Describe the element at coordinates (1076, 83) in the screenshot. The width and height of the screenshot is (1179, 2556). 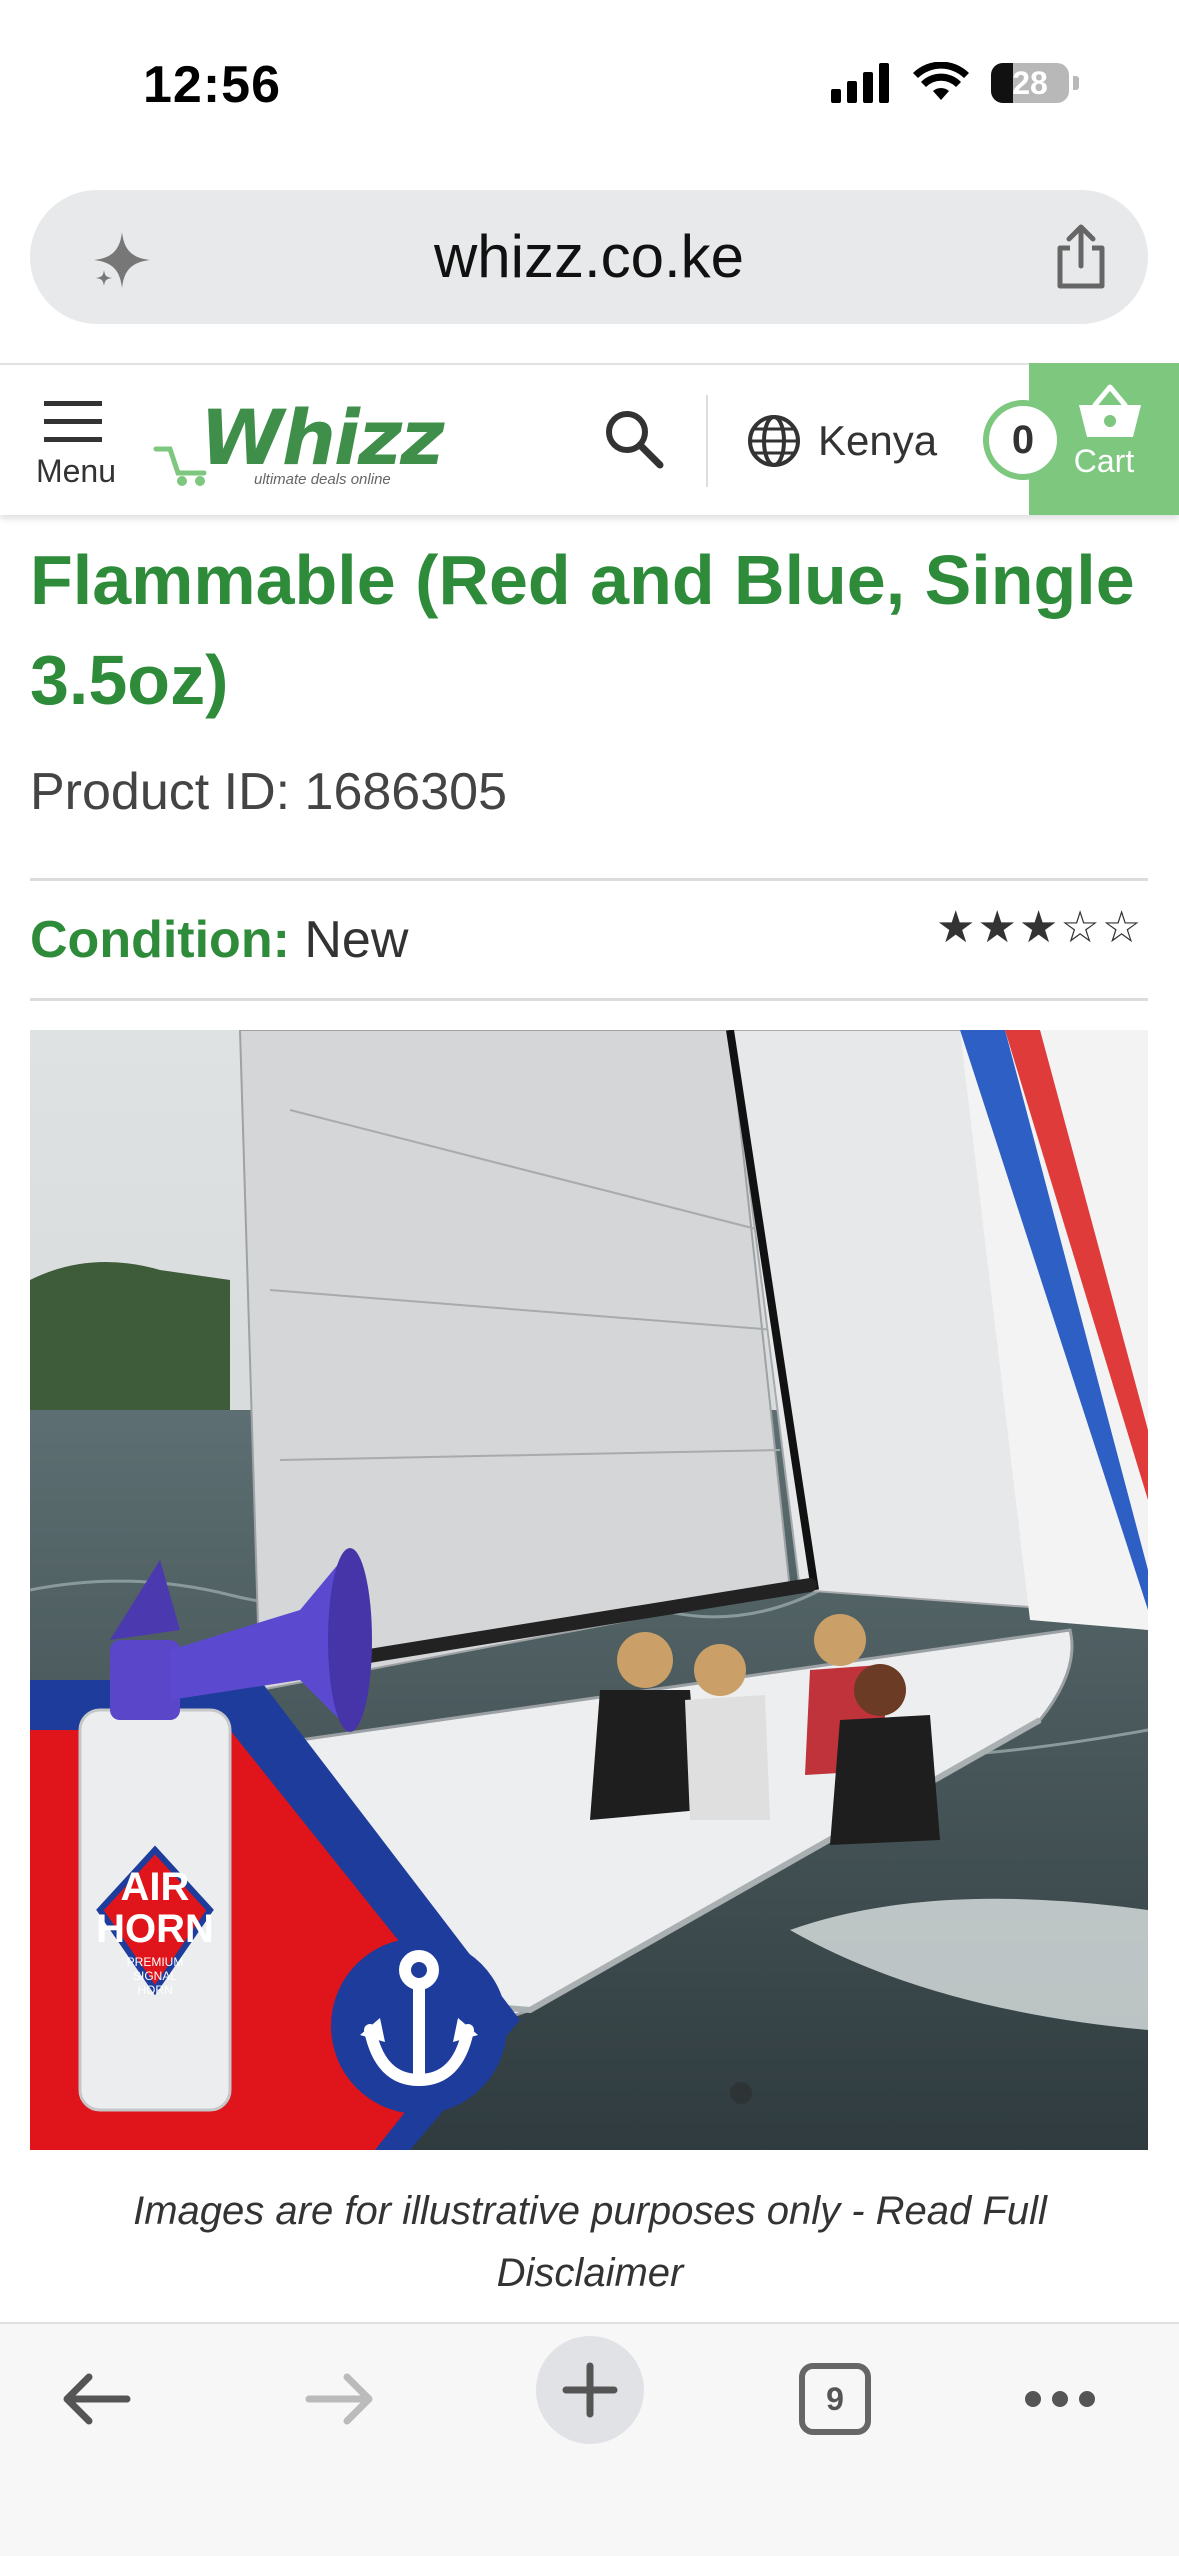
I see `battery-nub` at that location.